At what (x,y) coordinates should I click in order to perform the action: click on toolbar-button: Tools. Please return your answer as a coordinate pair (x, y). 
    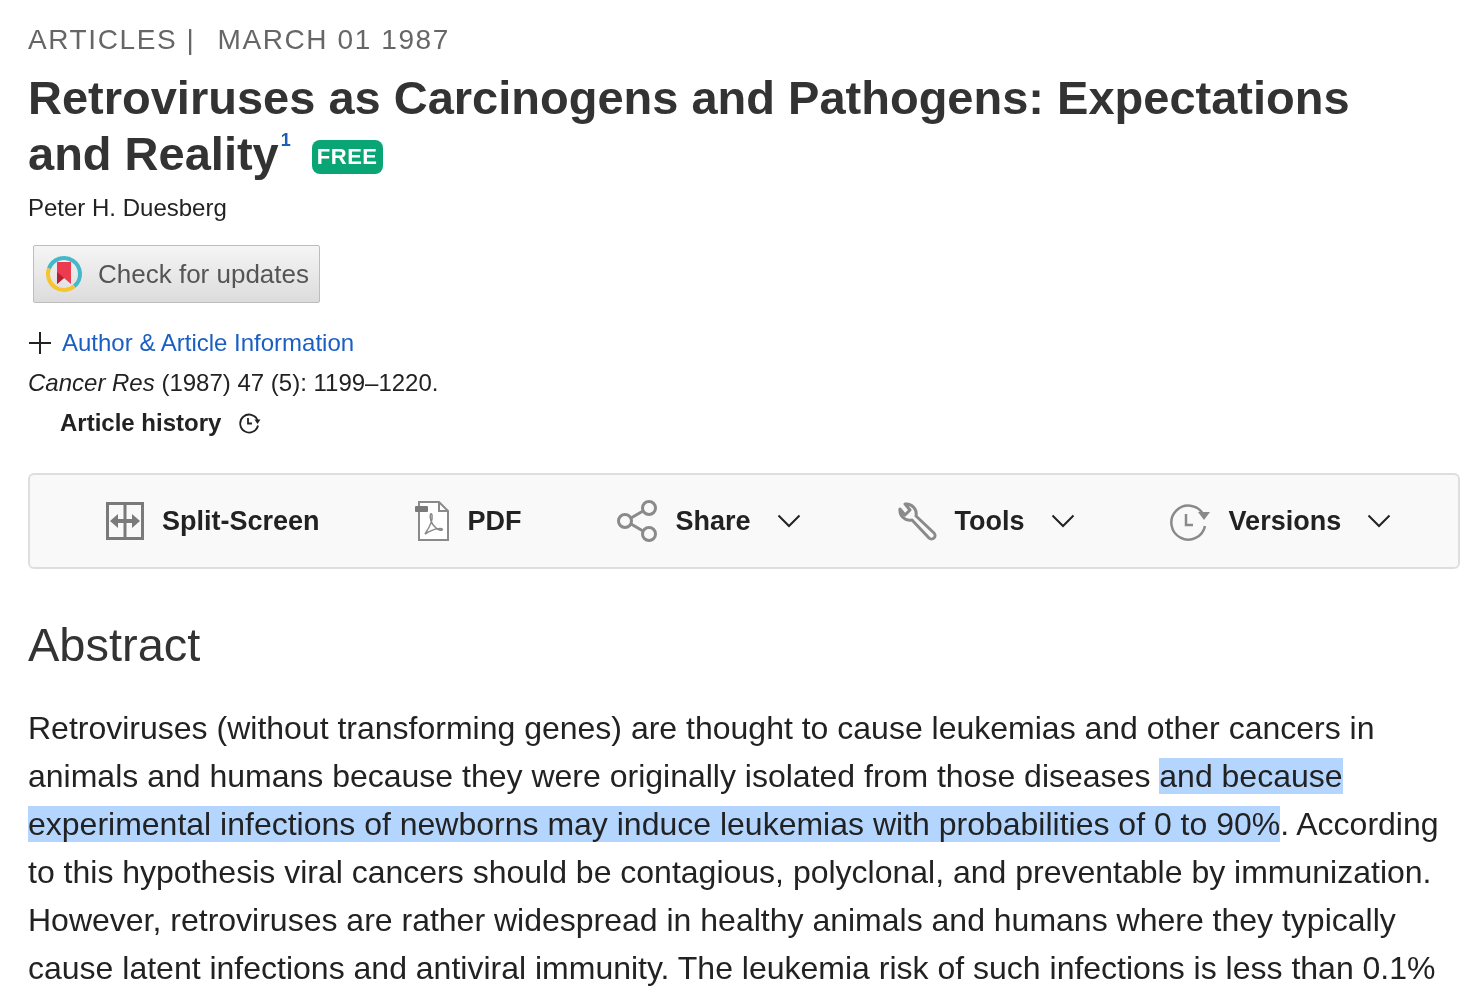
    Looking at the image, I should click on (984, 521).